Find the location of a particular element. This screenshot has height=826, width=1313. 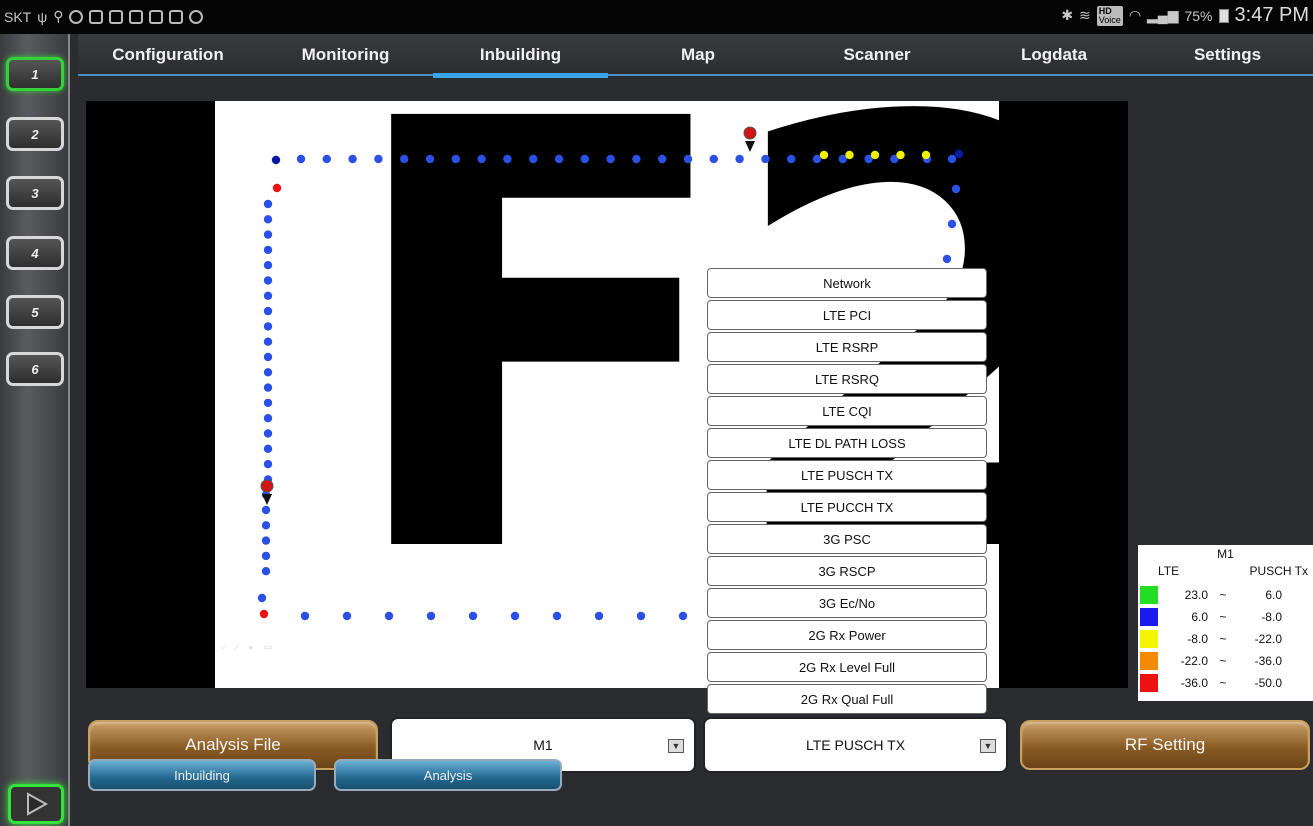

tab-settings: Settings is located at coordinates (1227, 55).